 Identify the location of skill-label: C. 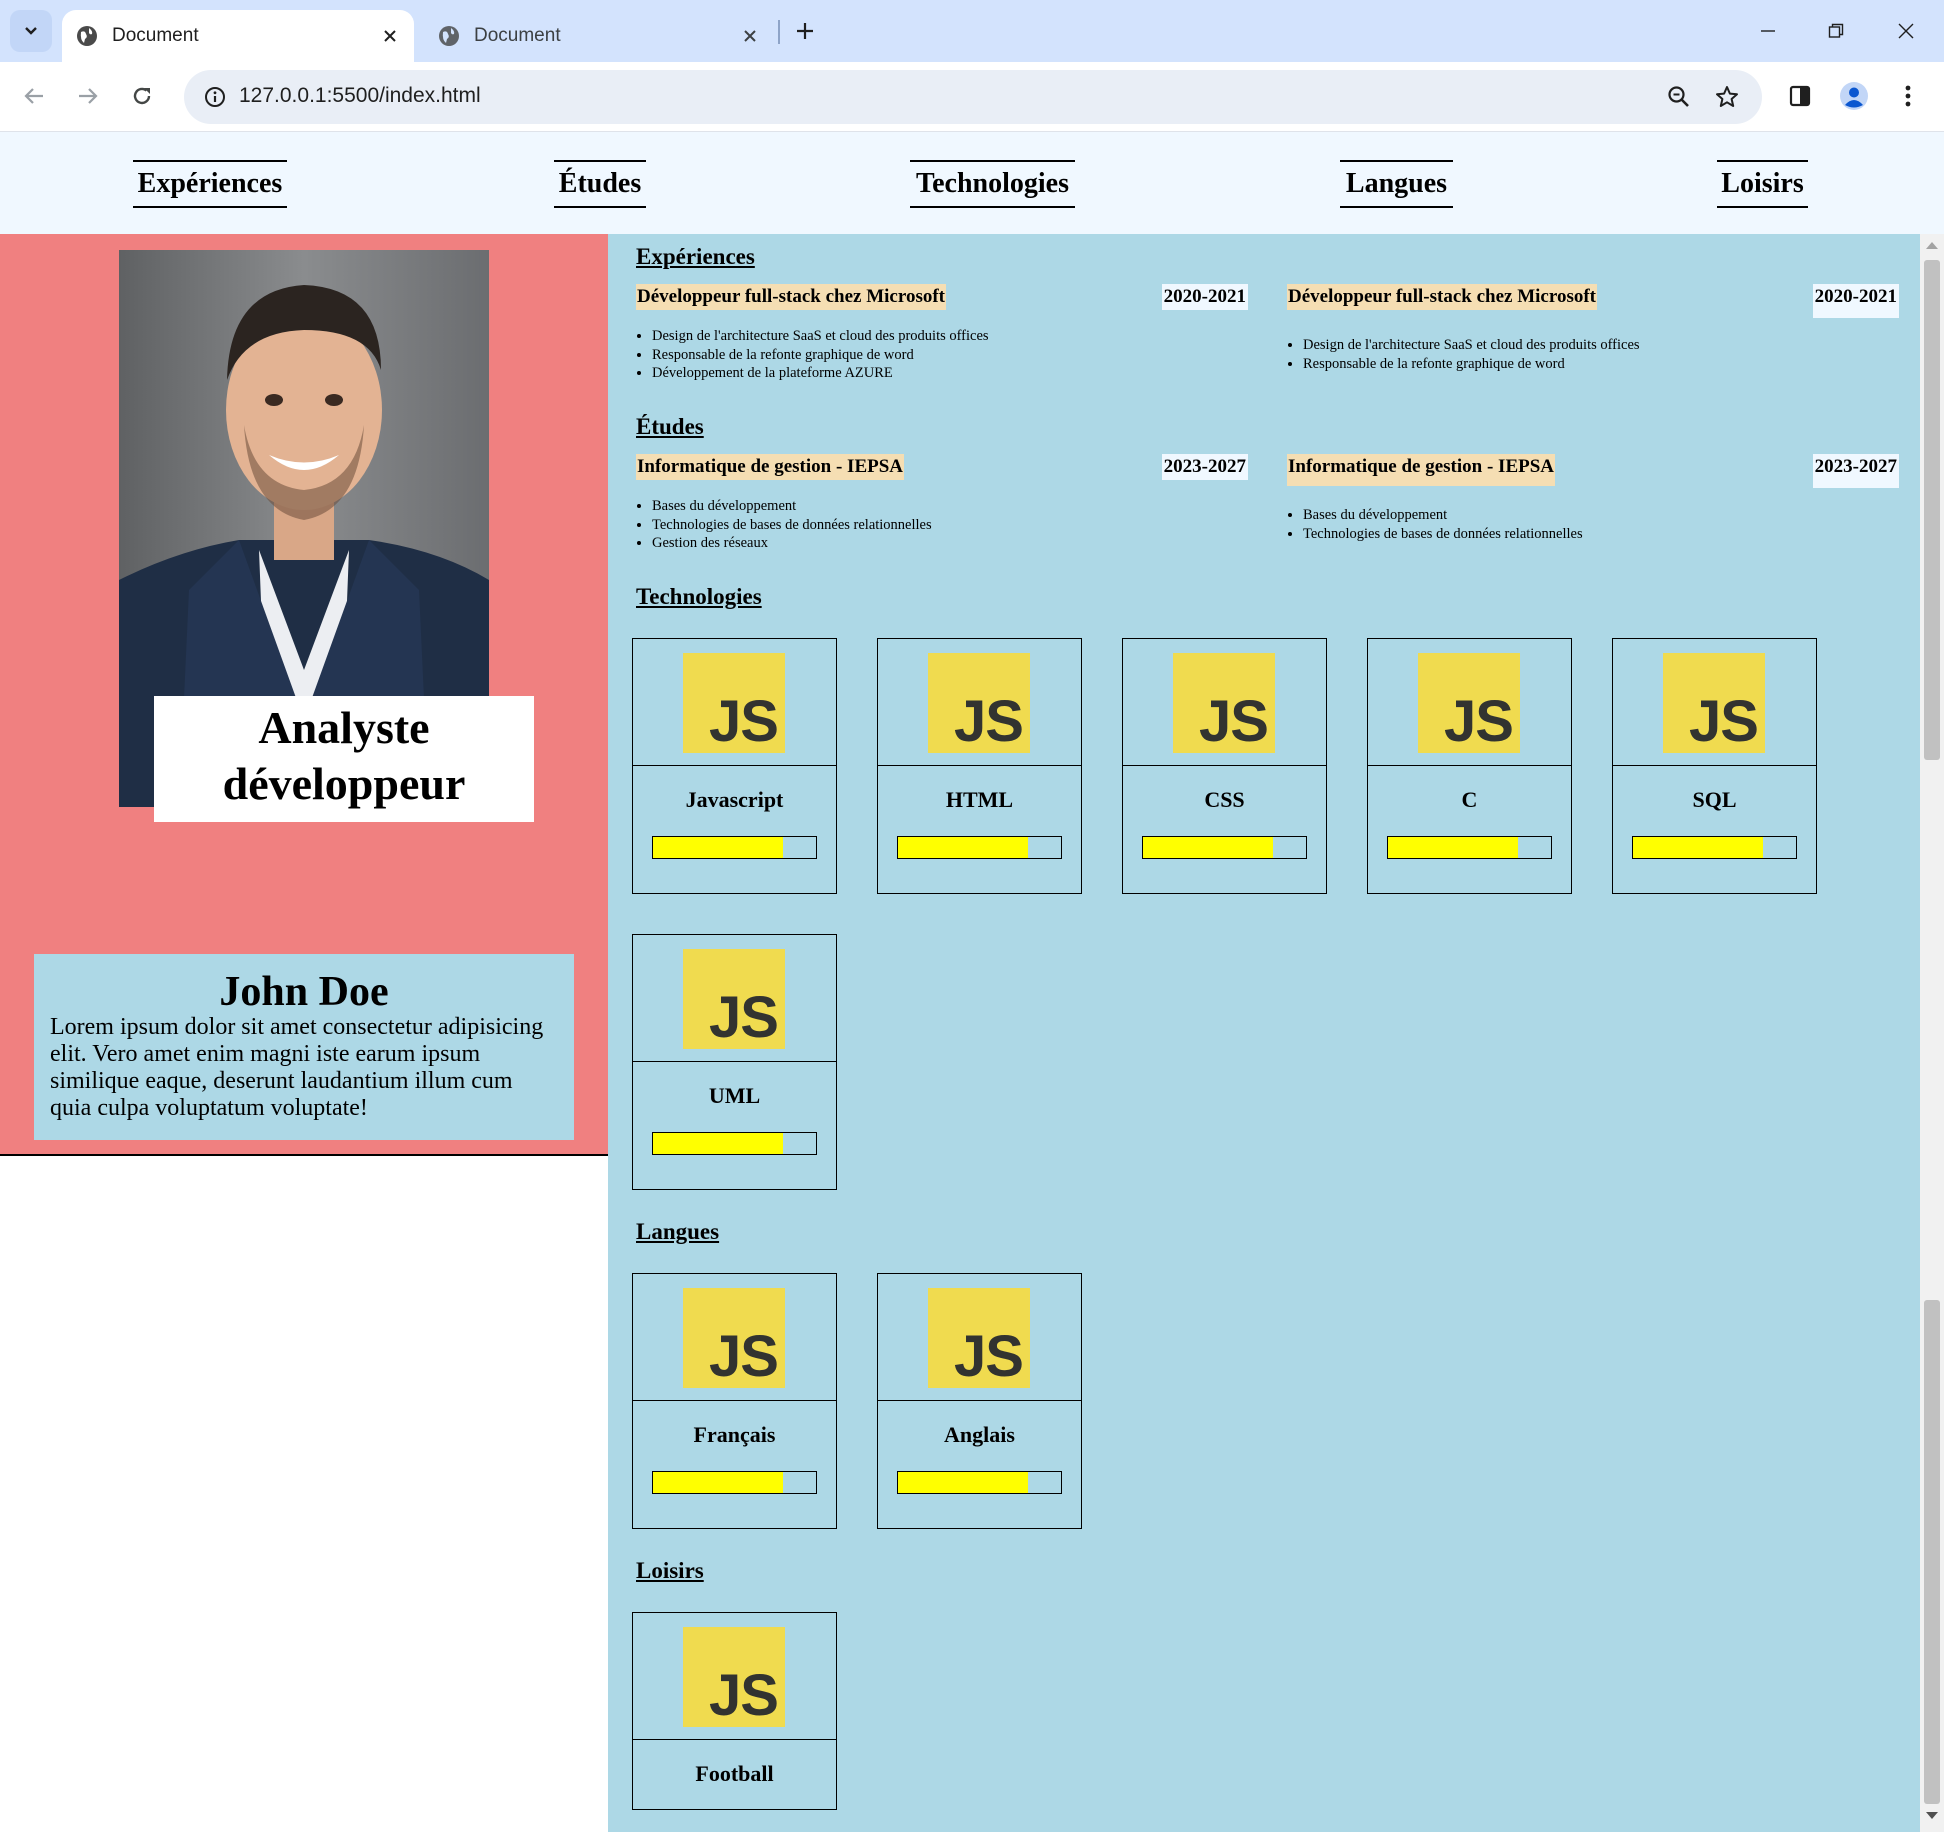
(1469, 799).